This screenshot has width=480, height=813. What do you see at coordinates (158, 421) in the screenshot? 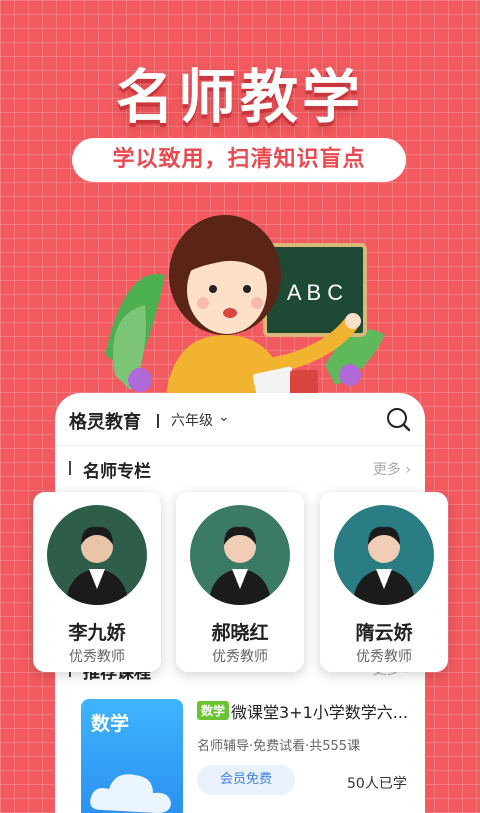
I see `header-divider` at bounding box center [158, 421].